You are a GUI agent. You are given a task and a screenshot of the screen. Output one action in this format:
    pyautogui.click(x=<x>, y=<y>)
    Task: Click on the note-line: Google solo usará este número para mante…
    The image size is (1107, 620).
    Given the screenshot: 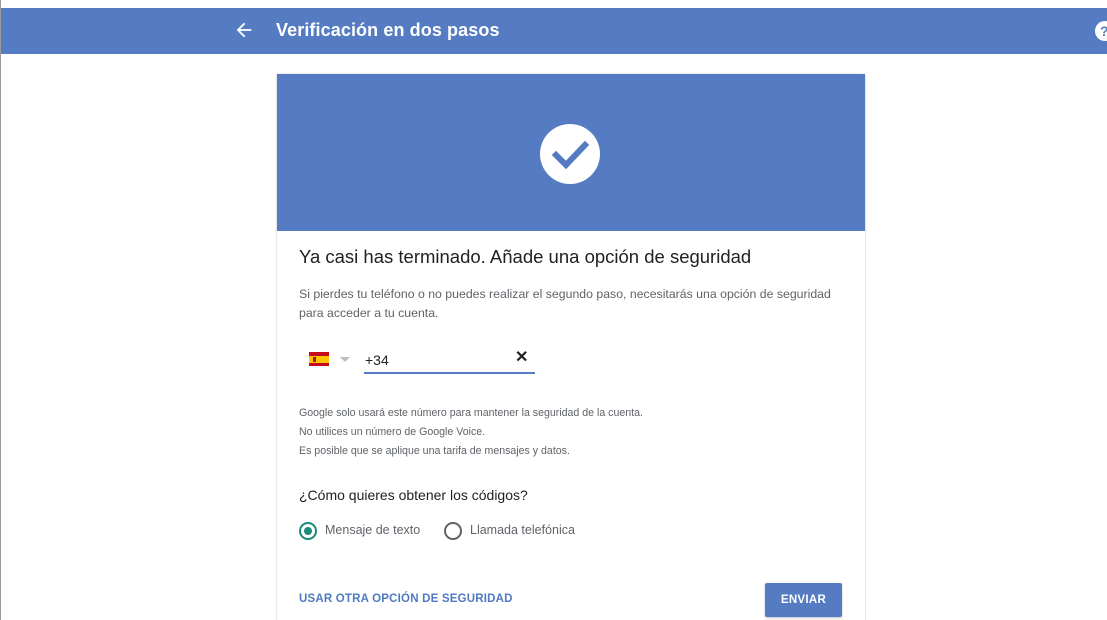 What is the action you would take?
    pyautogui.click(x=471, y=413)
    